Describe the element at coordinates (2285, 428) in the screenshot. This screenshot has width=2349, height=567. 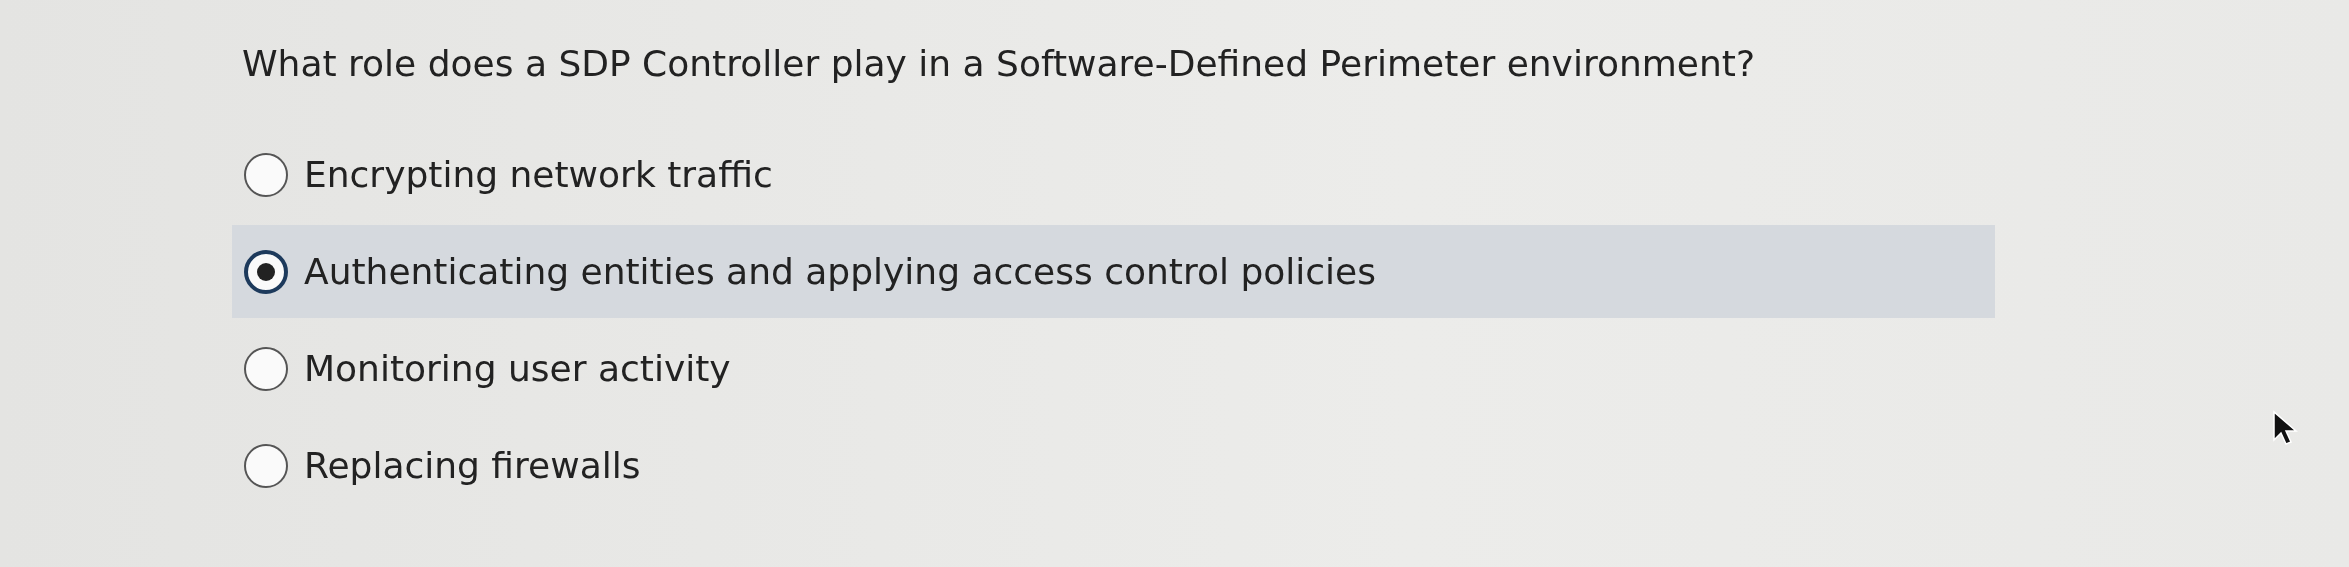
I see `mouse-pointer-icon` at that location.